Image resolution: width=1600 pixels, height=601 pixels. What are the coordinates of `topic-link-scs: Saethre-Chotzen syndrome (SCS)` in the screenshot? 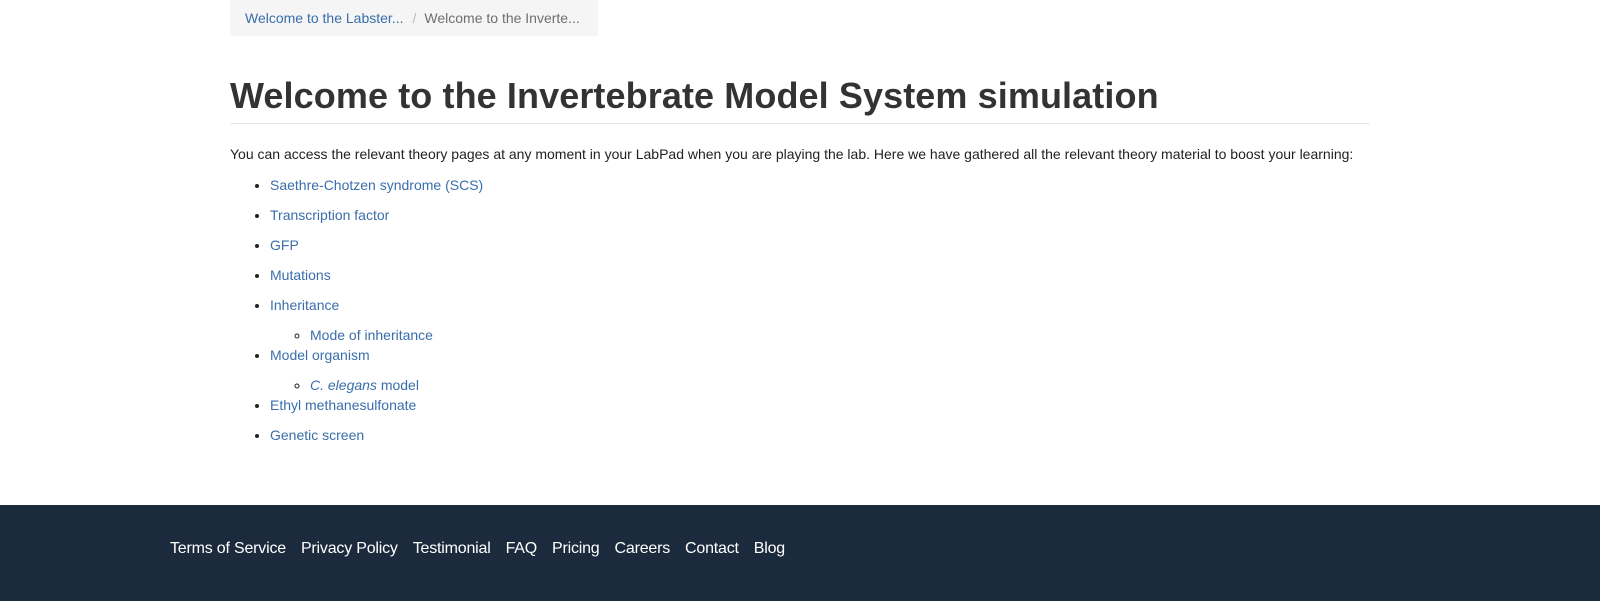 It's located at (376, 185).